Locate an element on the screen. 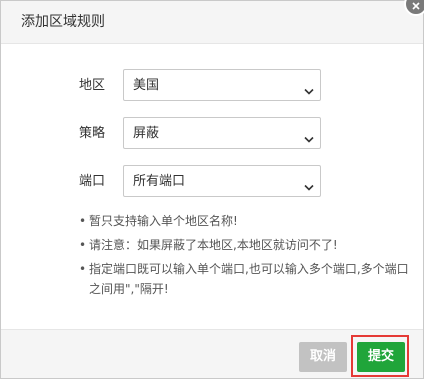 The image size is (424, 379). strategy-row: 策略 屏蔽 is located at coordinates (212, 134).